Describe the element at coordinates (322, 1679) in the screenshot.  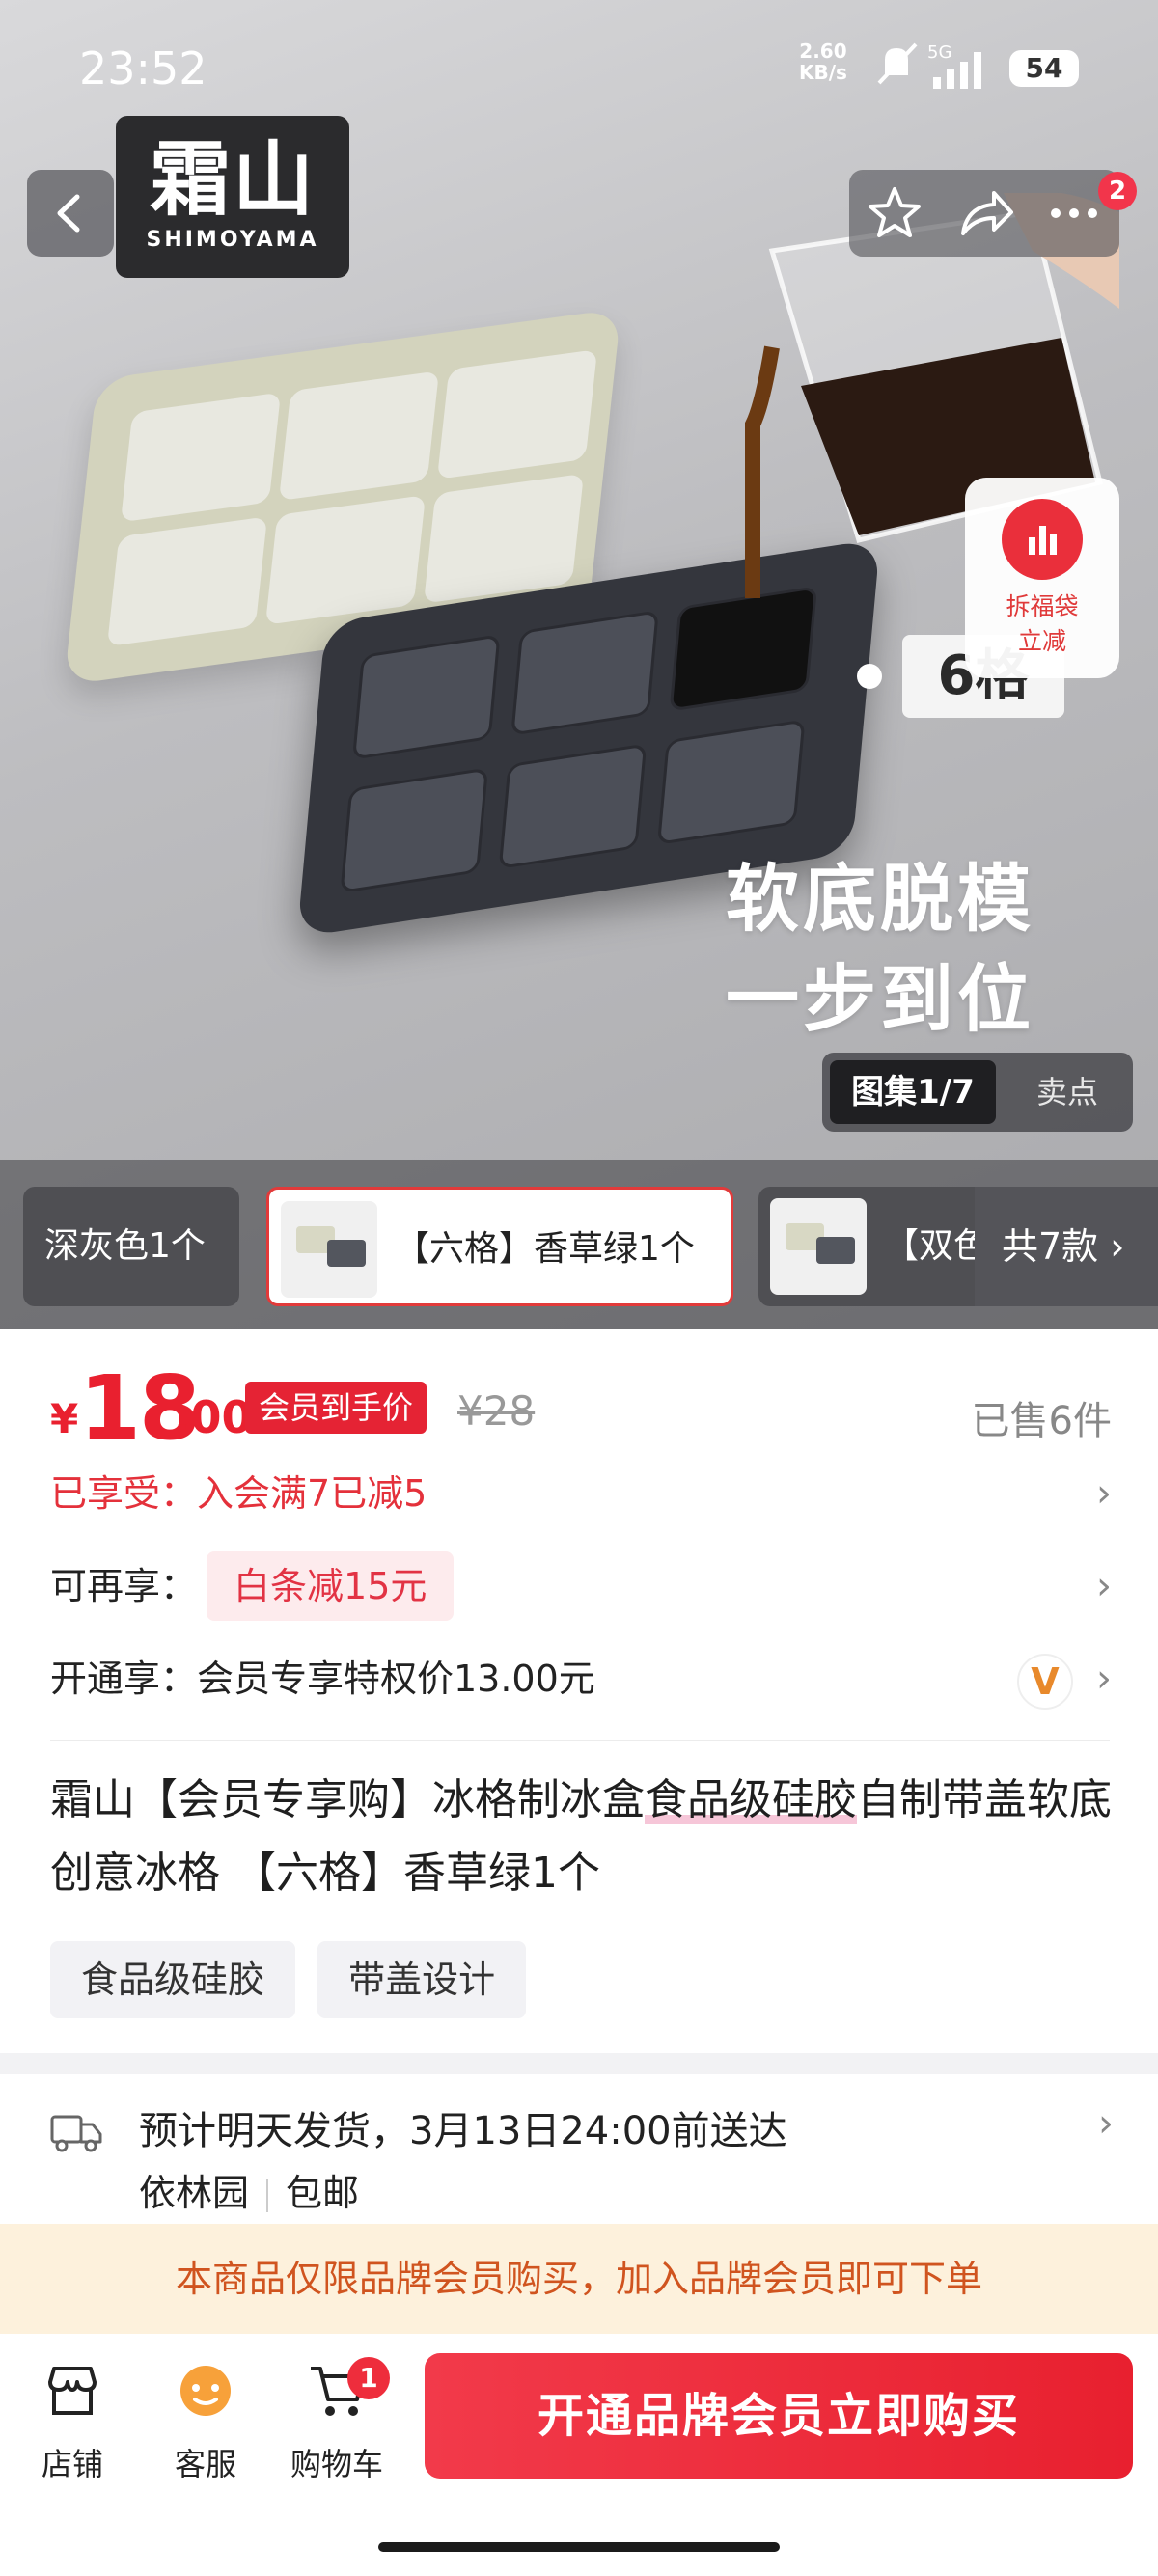
I see `promo-open-text: 开通享：会员专享特权价13.00元` at that location.